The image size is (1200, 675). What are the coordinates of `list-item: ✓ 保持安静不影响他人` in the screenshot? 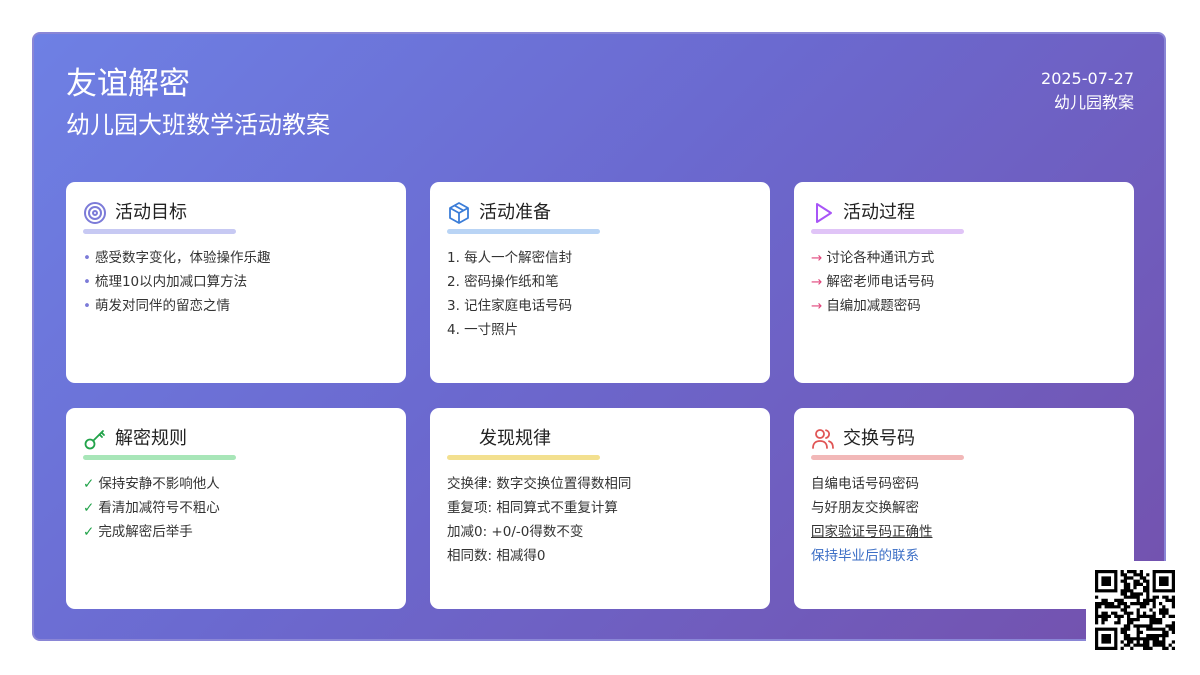 It's located at (151, 484).